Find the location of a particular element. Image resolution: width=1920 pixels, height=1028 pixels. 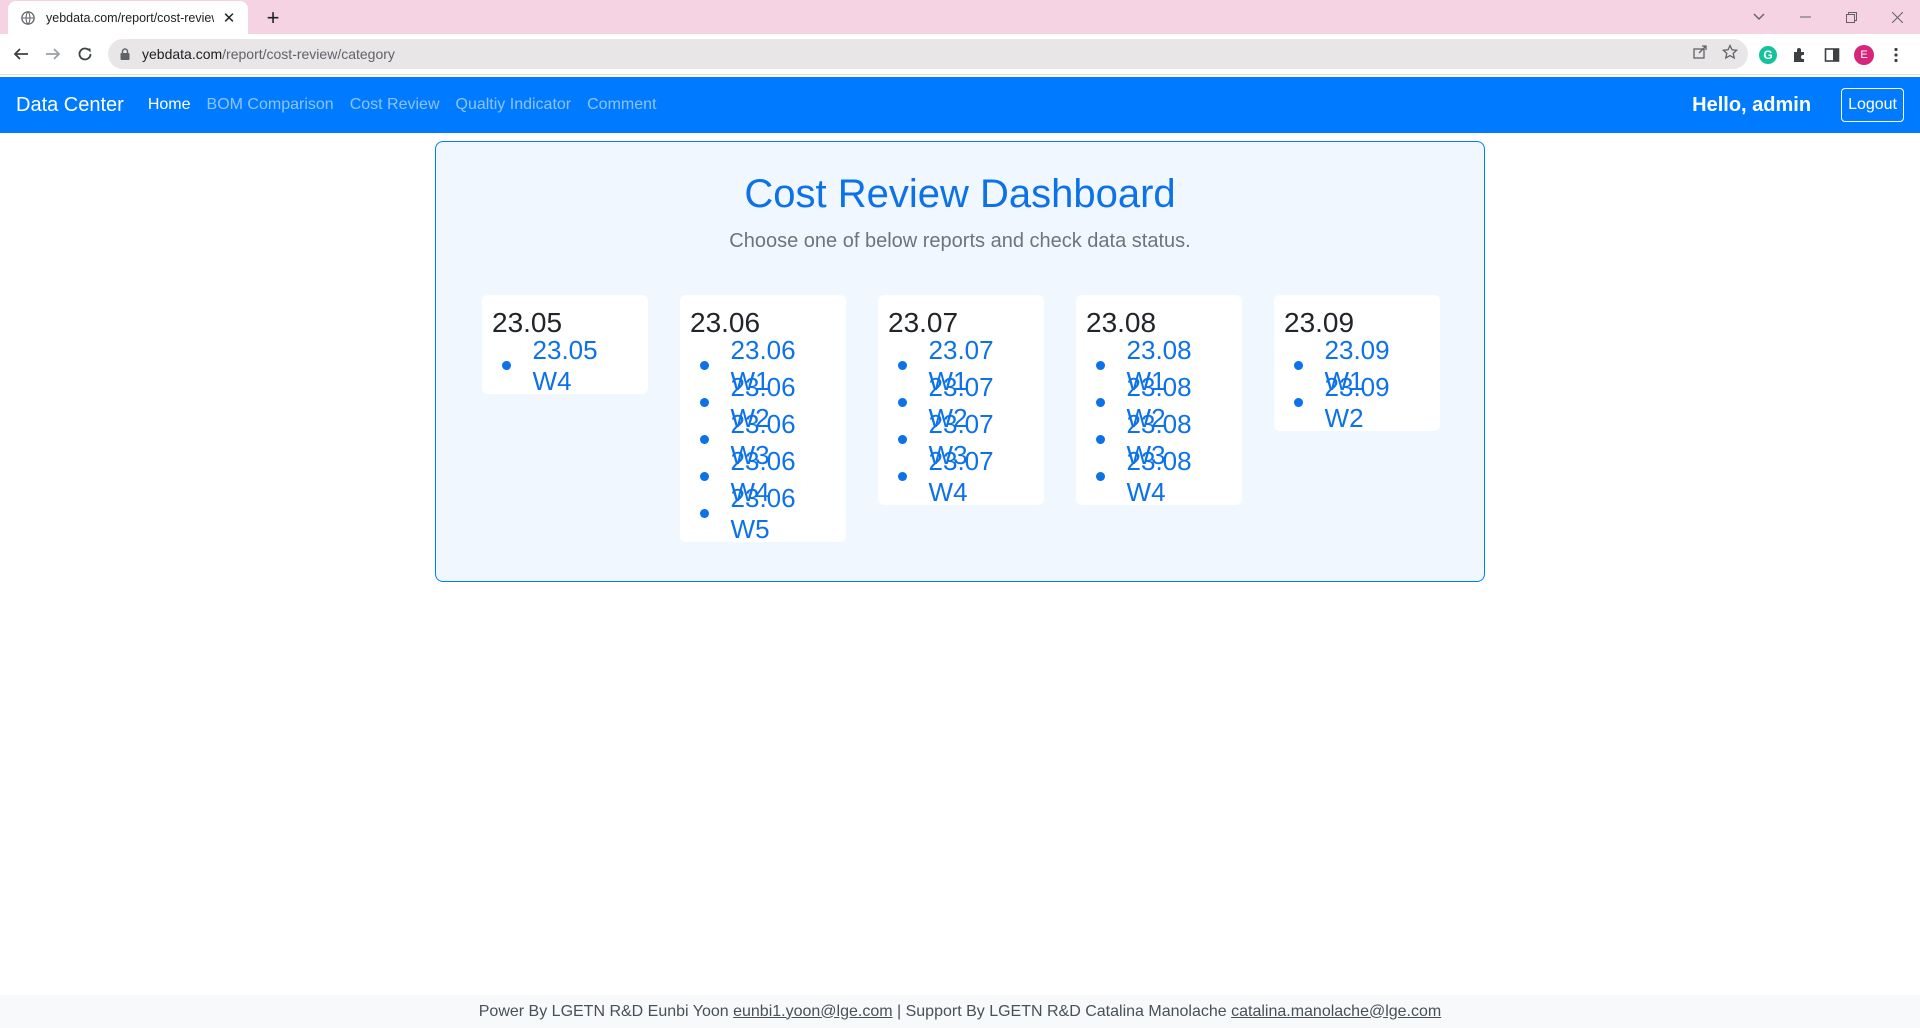

nav-link-home: Home is located at coordinates (169, 105).